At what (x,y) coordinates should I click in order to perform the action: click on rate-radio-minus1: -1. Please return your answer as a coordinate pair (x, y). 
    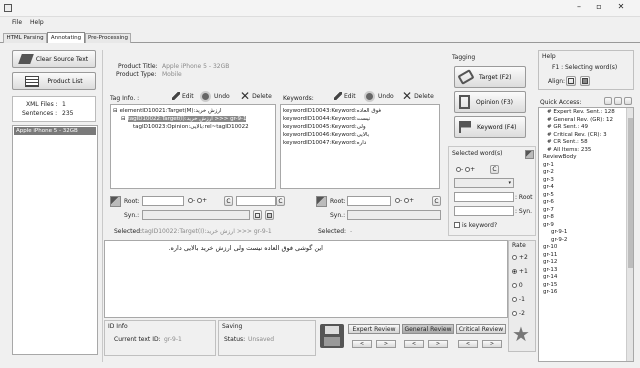
    Looking at the image, I should click on (518, 299).